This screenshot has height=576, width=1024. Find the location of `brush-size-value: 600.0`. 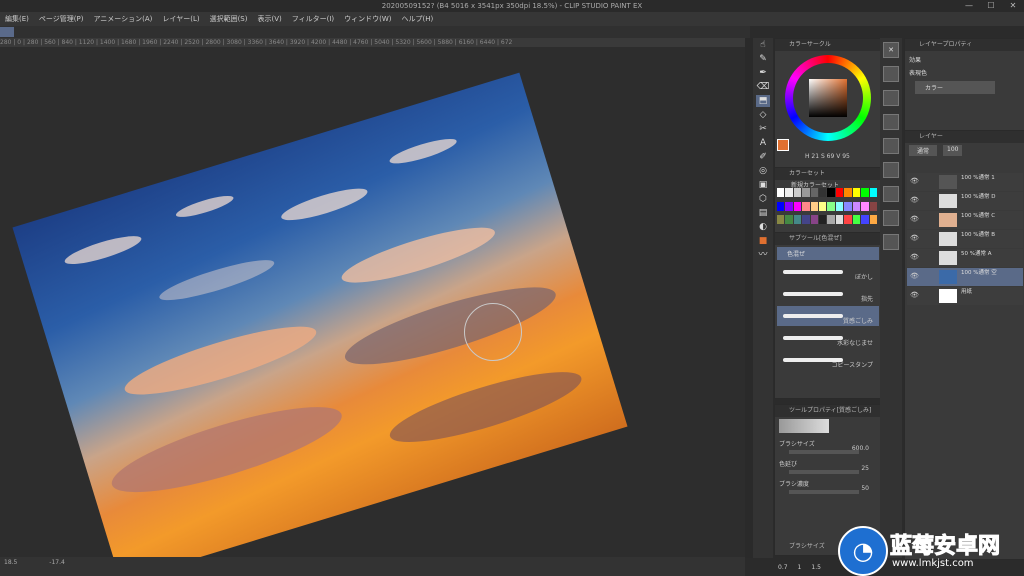

brush-size-value: 600.0 is located at coordinates (860, 448).